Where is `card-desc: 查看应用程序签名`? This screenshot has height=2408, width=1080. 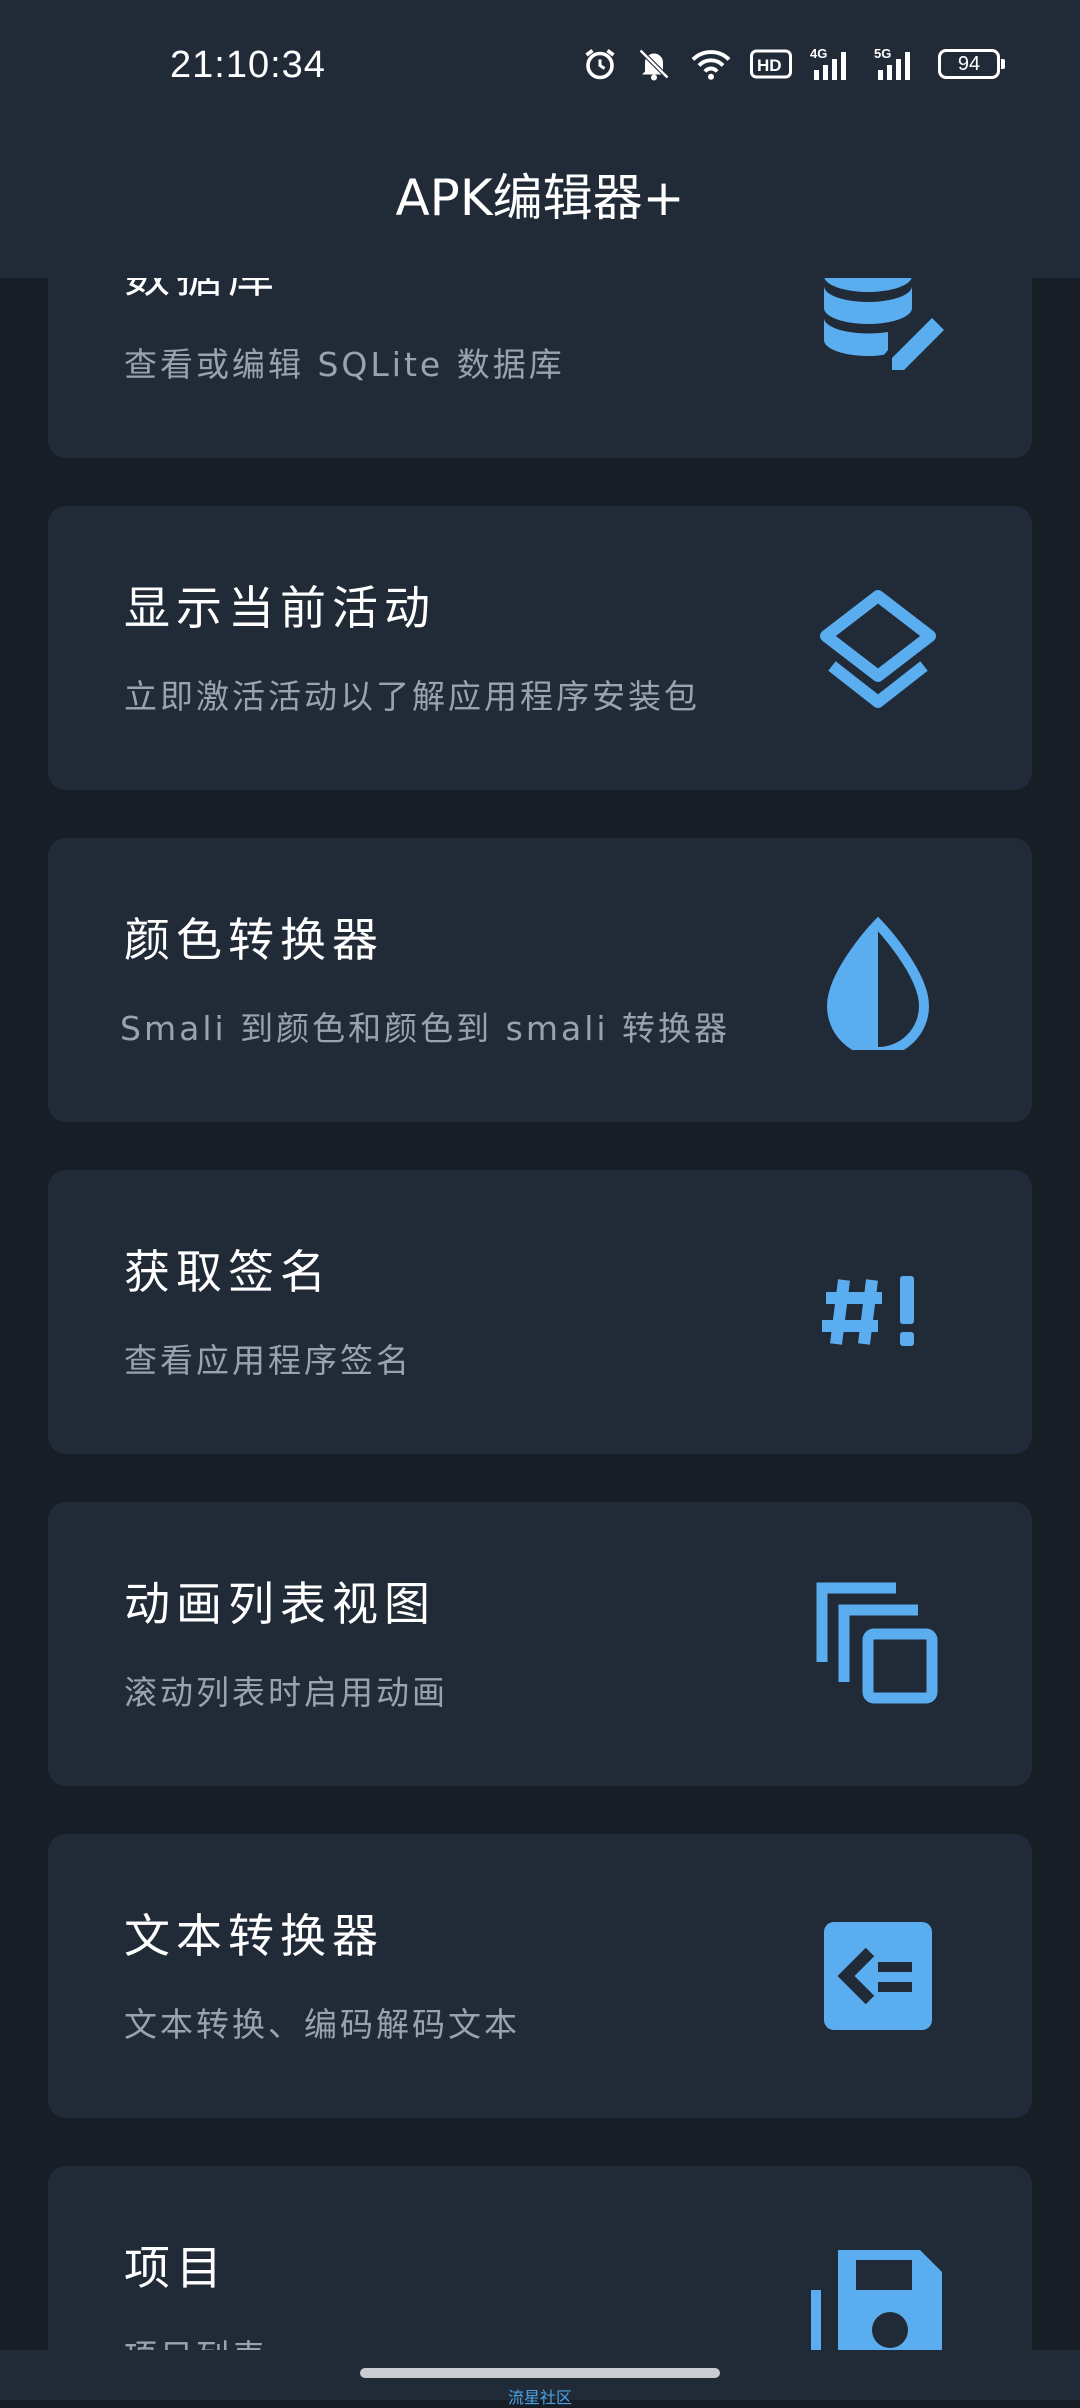 card-desc: 查看应用程序签名 is located at coordinates (268, 1360).